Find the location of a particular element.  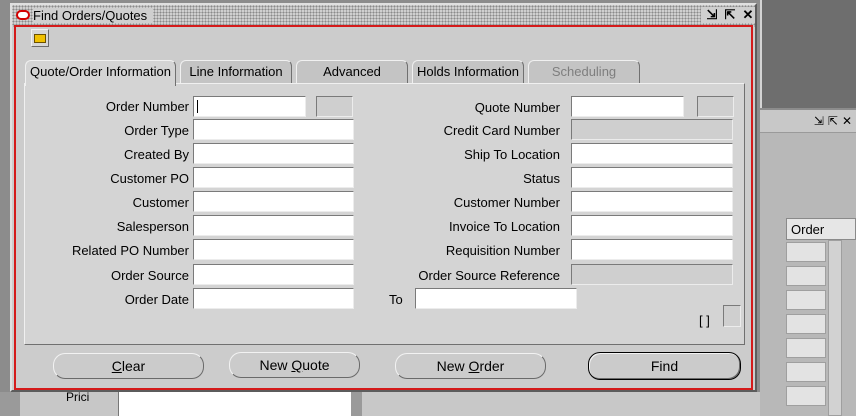

background-window-right: ⇲ ⇱ ✕ Order is located at coordinates (808, 263).